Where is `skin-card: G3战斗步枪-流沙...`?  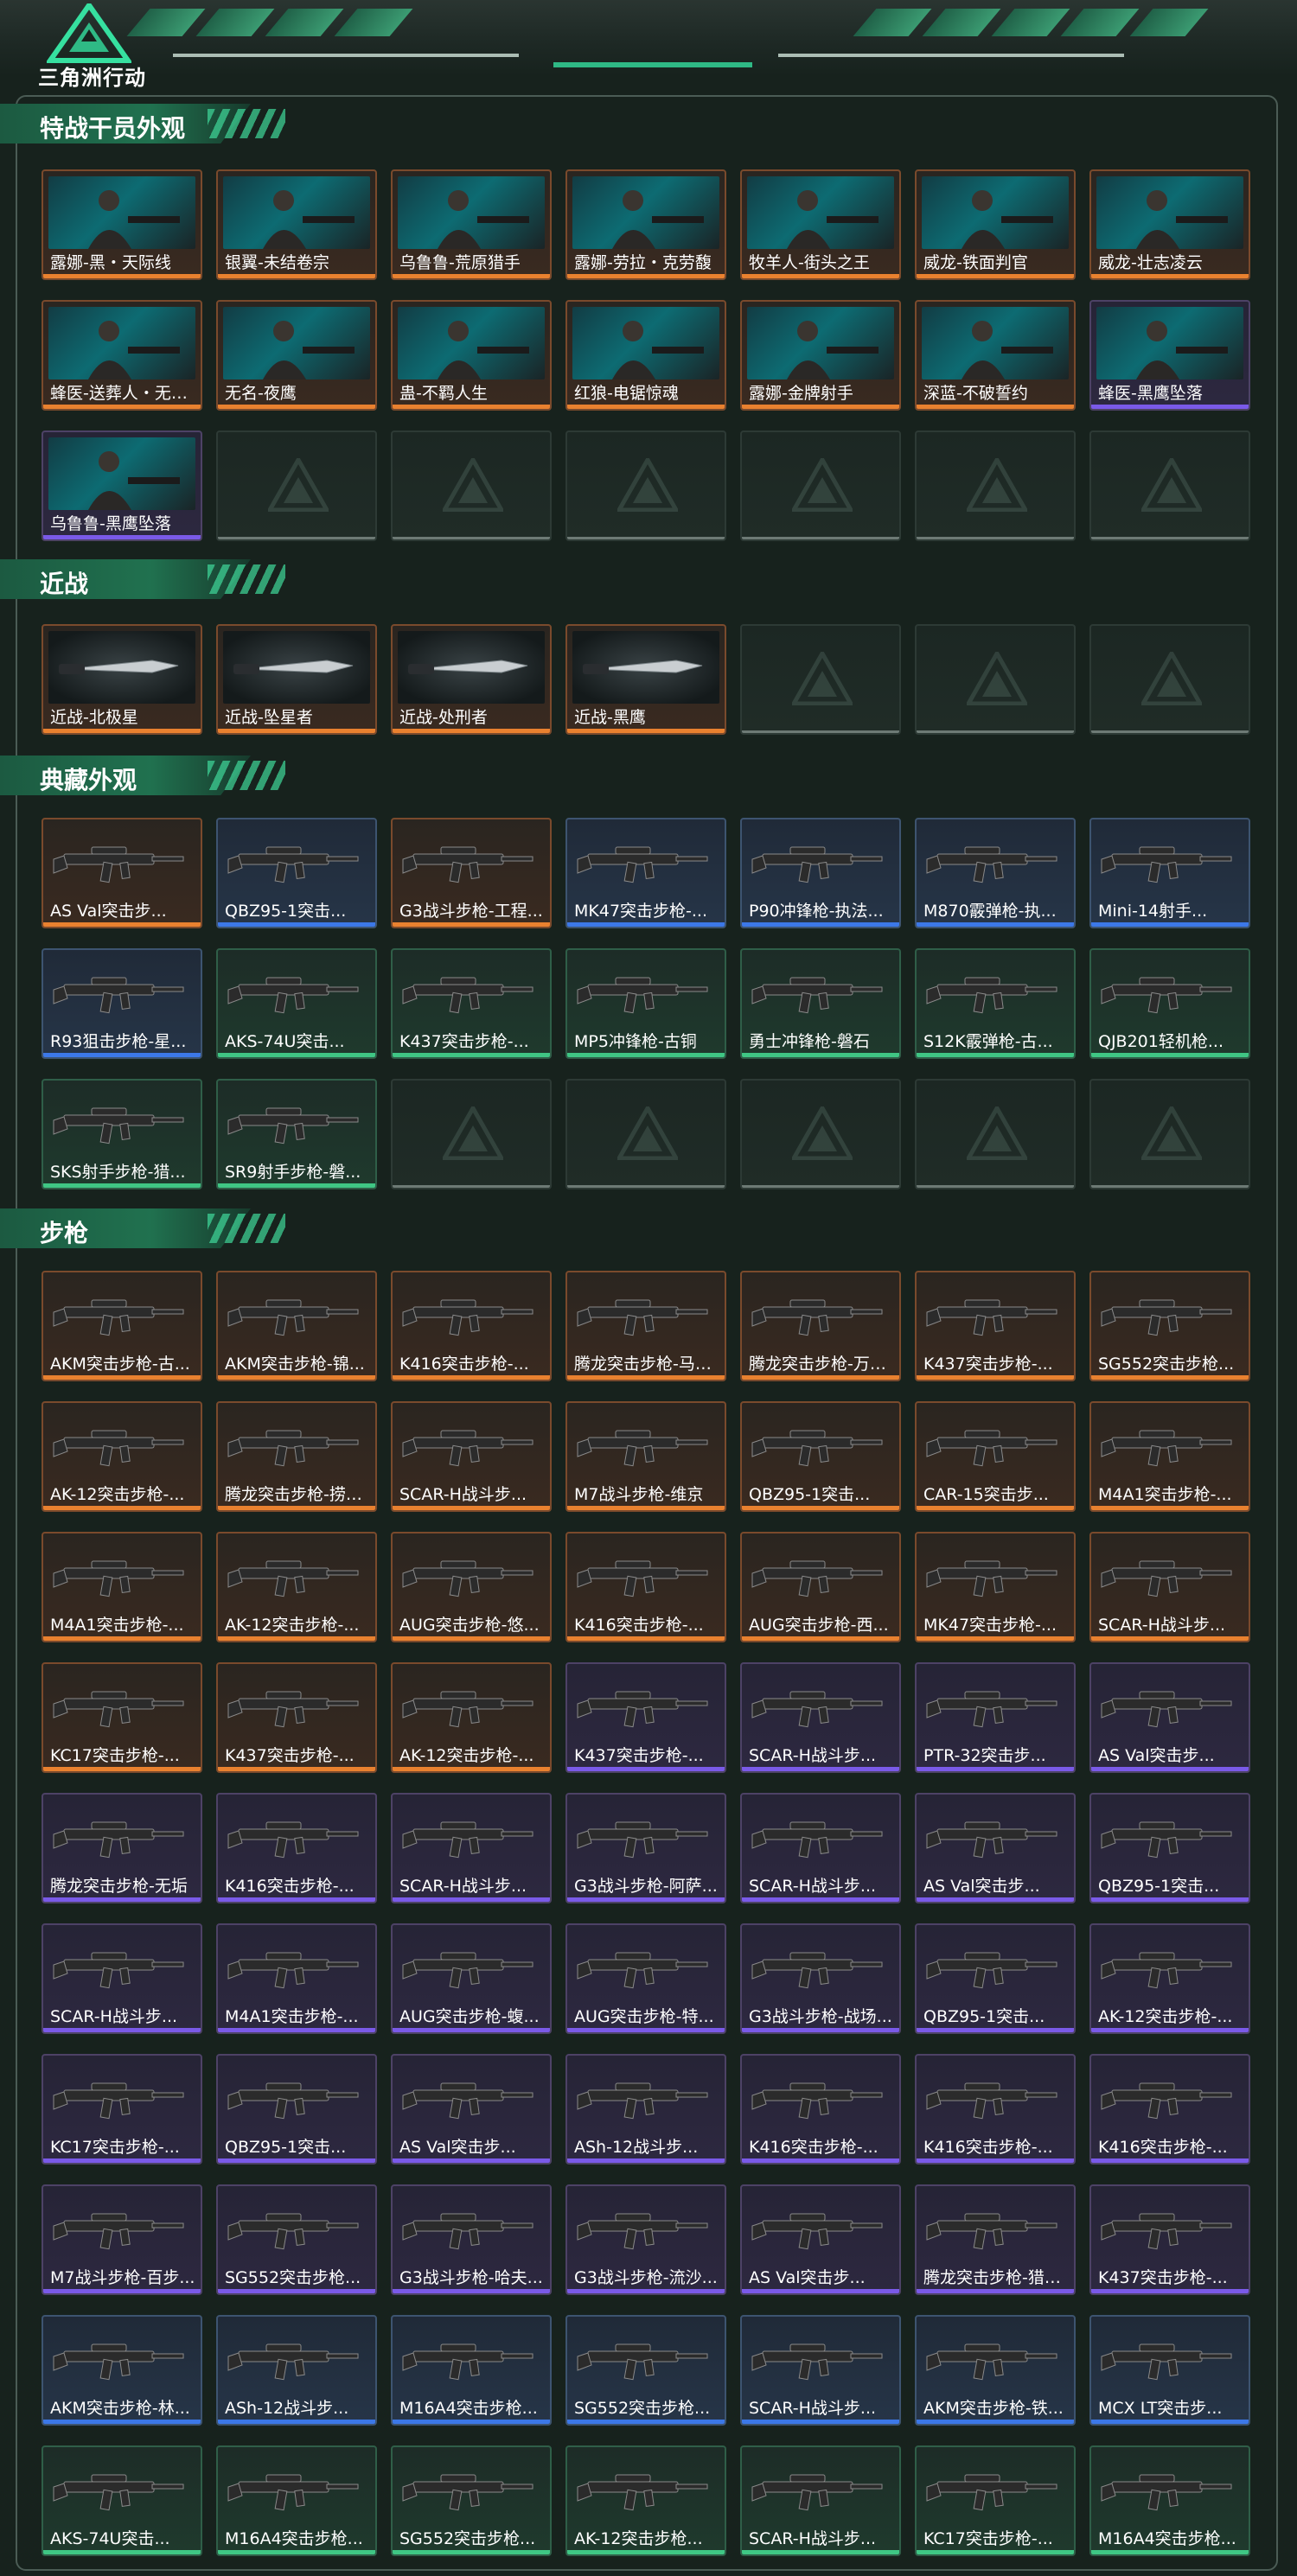
skin-card: G3战斗步枪-流沙... is located at coordinates (646, 2239).